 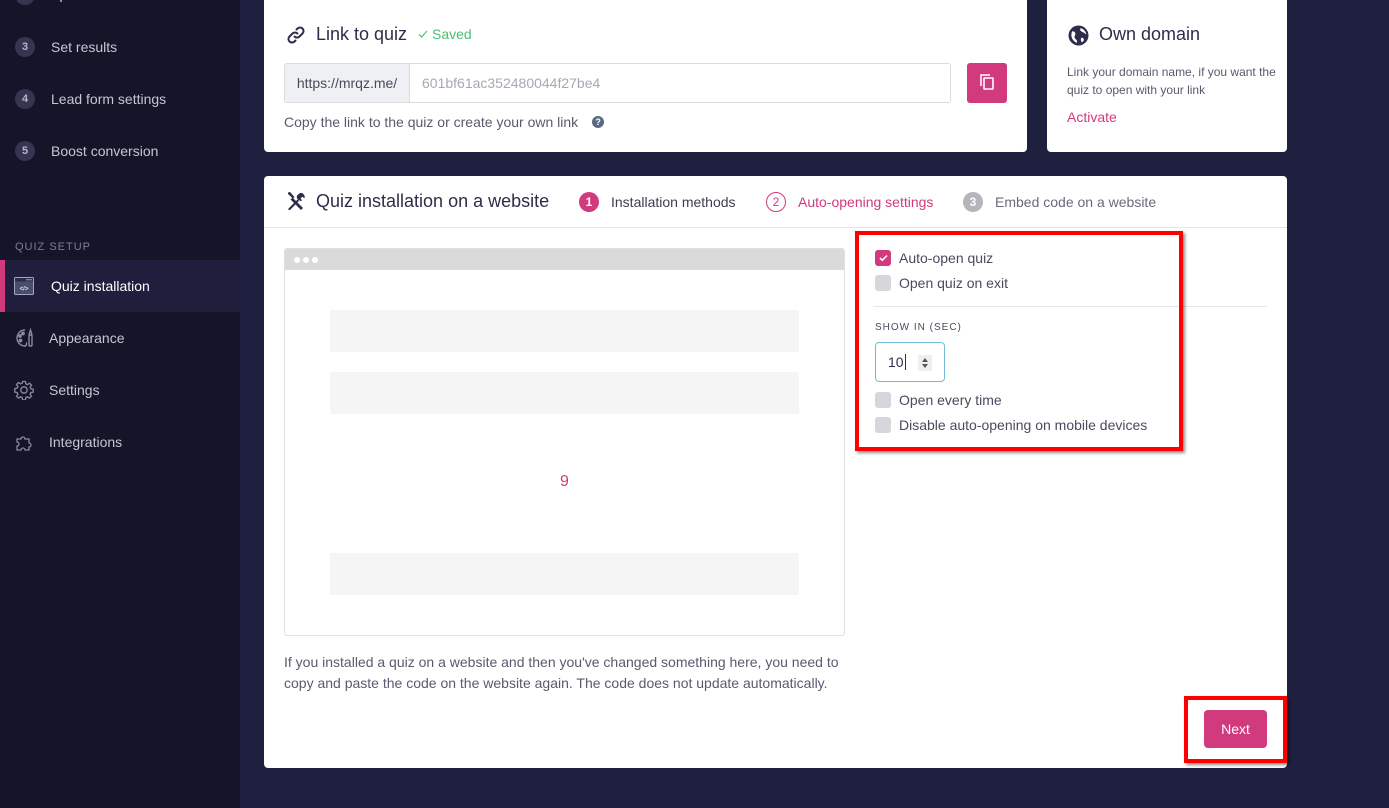 I want to click on sidebar-item-integrations: Integrations, so click(x=120, y=442).